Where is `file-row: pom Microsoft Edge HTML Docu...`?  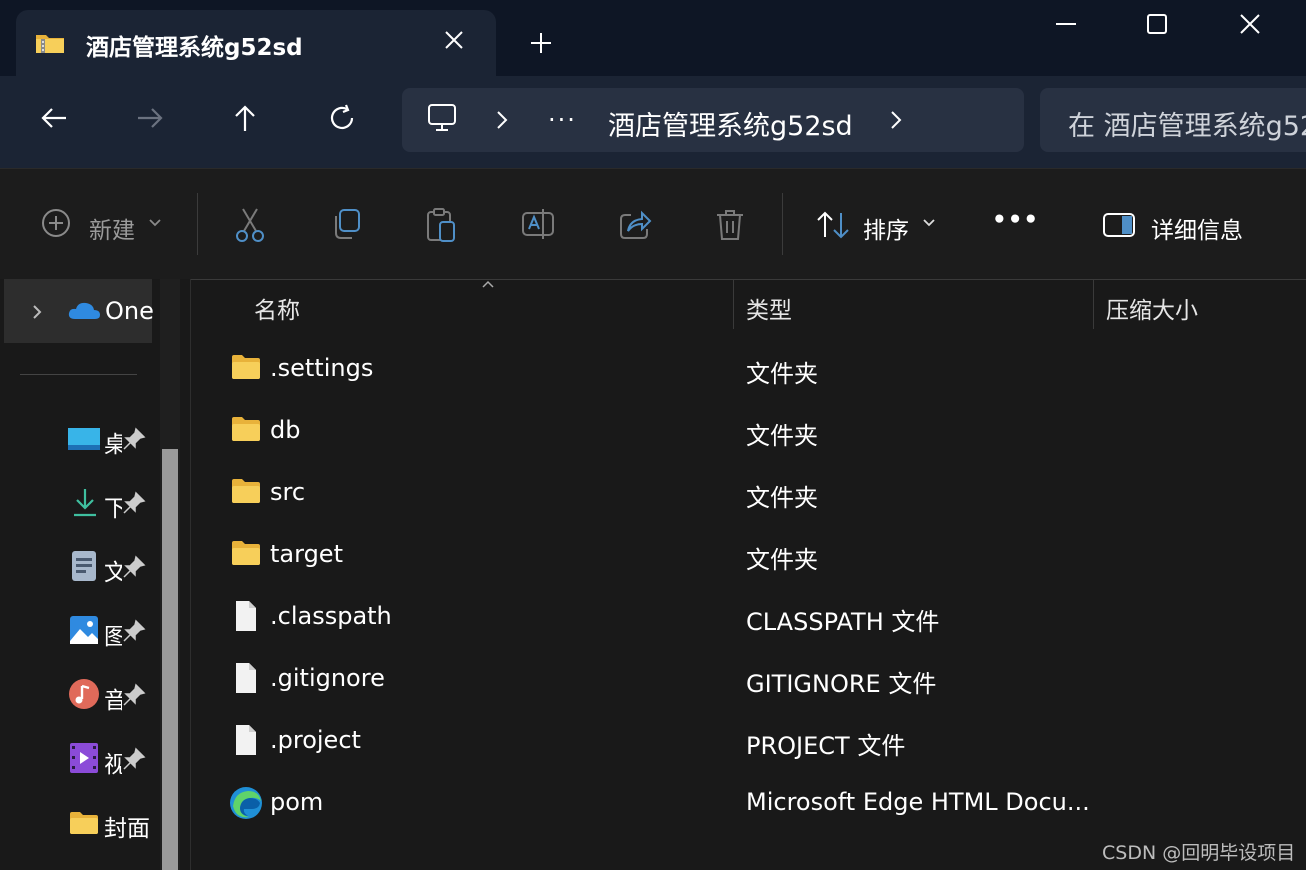
file-row: pom Microsoft Edge HTML Docu... is located at coordinates (748, 805).